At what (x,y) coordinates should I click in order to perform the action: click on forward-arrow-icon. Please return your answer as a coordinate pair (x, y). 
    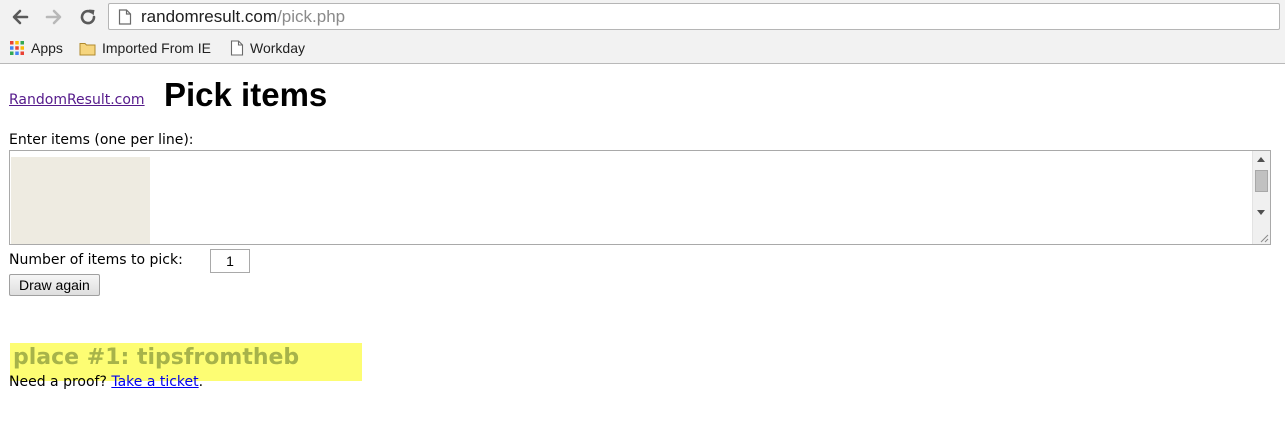
    Looking at the image, I should click on (53, 17).